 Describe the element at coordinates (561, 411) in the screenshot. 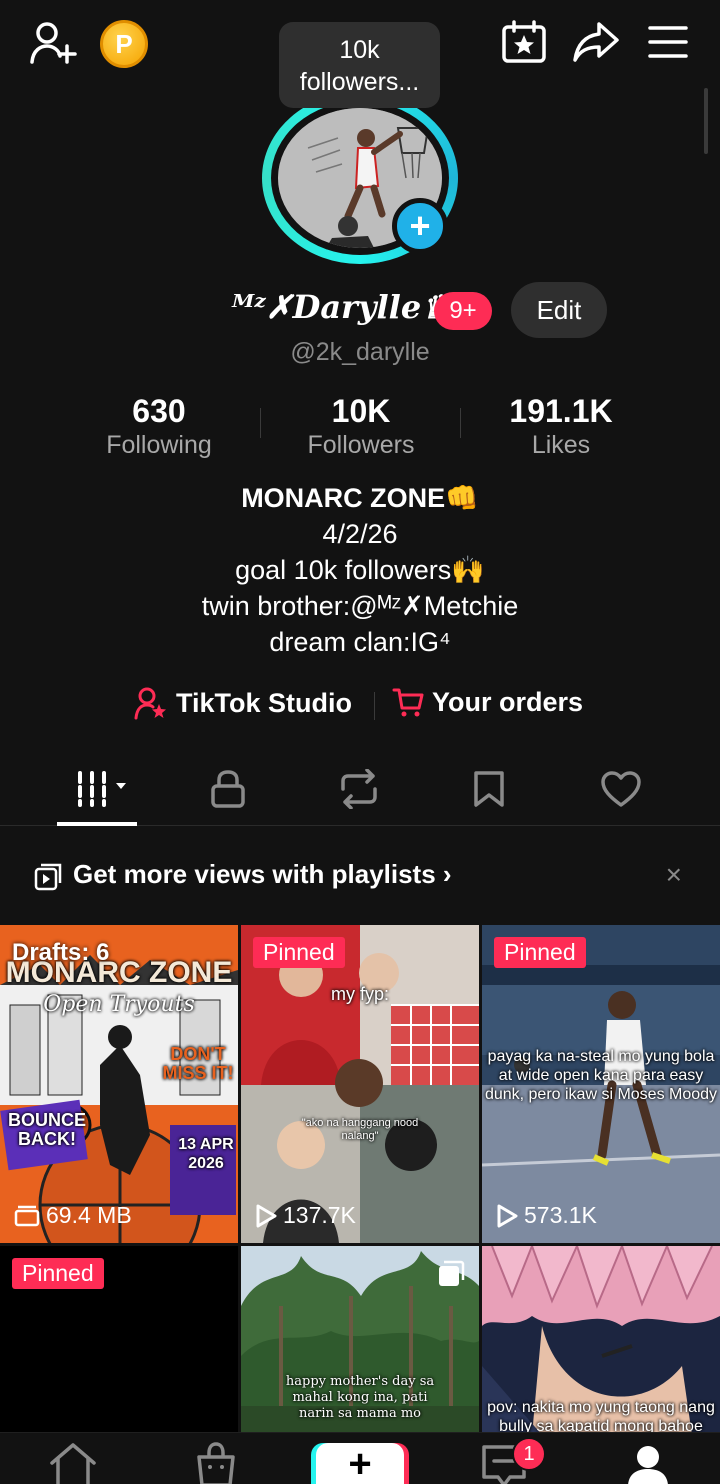

I see `stat-value: 191.1K` at that location.